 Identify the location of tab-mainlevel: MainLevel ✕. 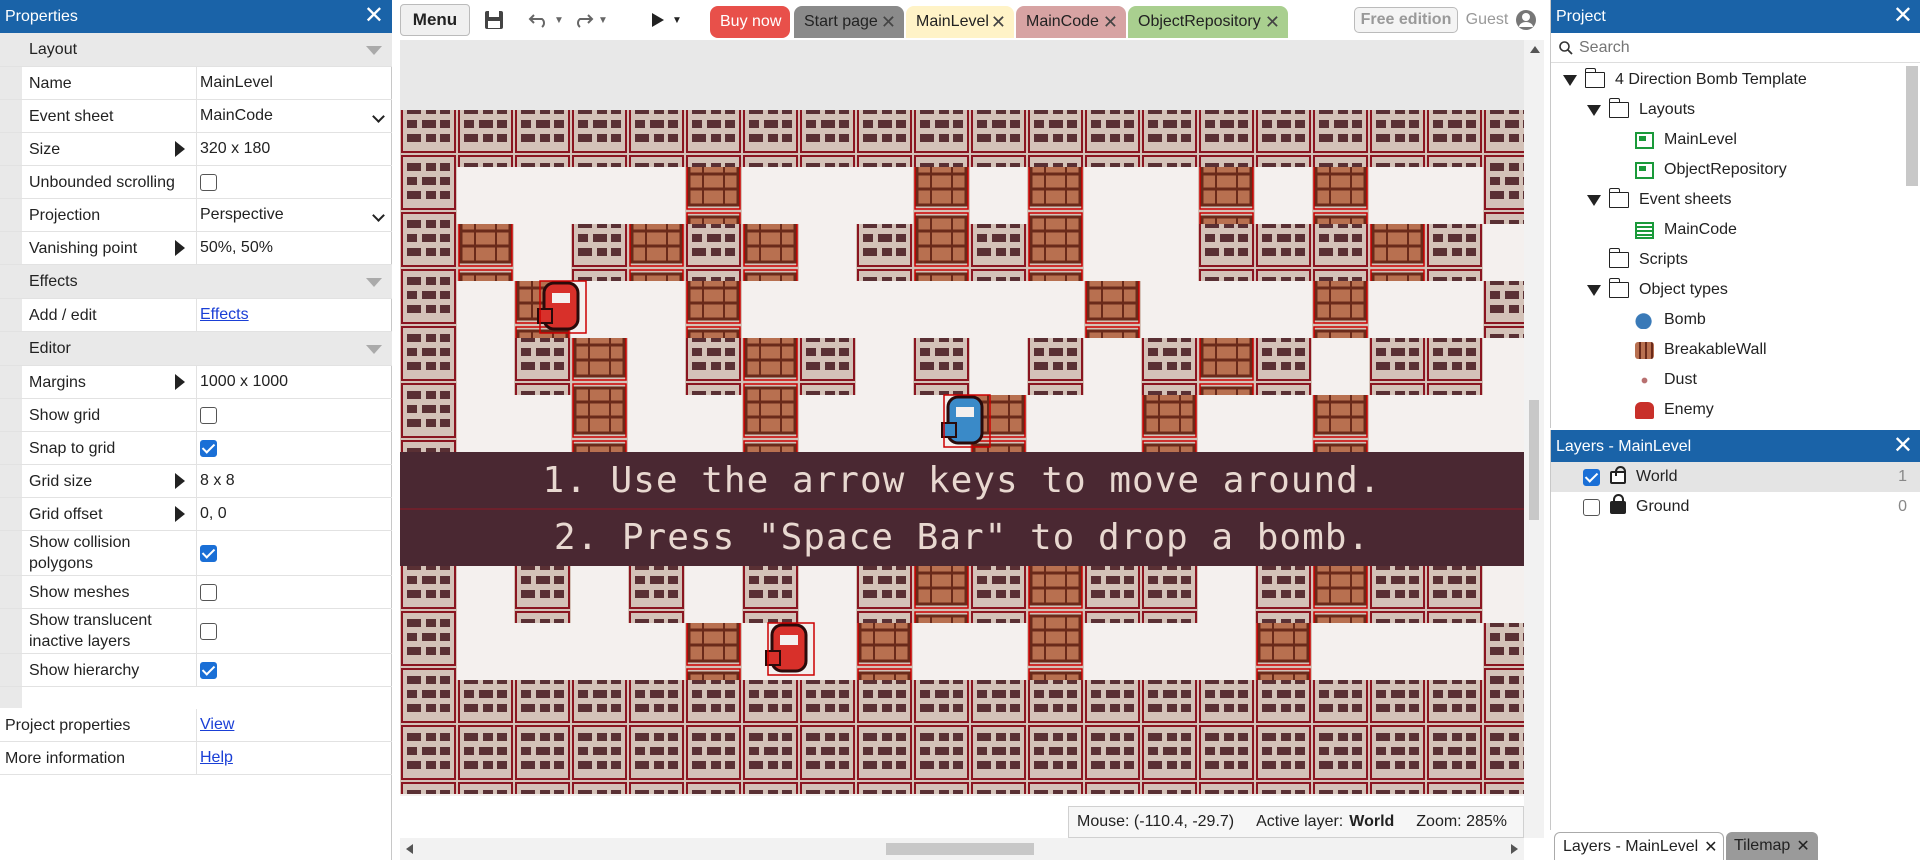
(960, 22).